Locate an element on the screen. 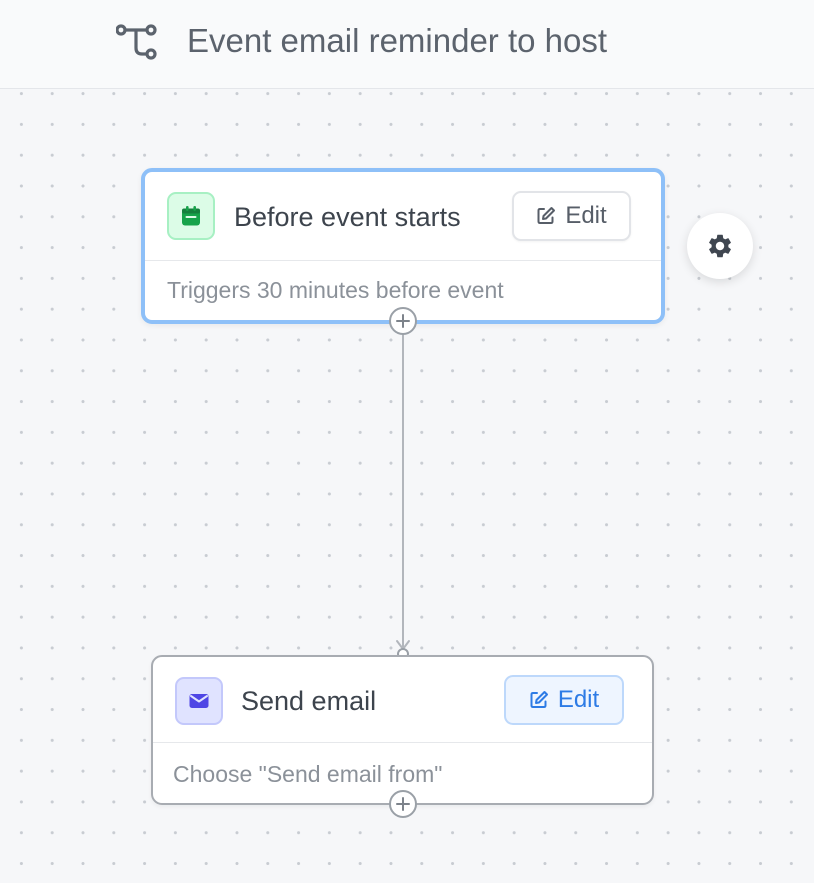  page-title: Event email reminder to host is located at coordinates (397, 40).